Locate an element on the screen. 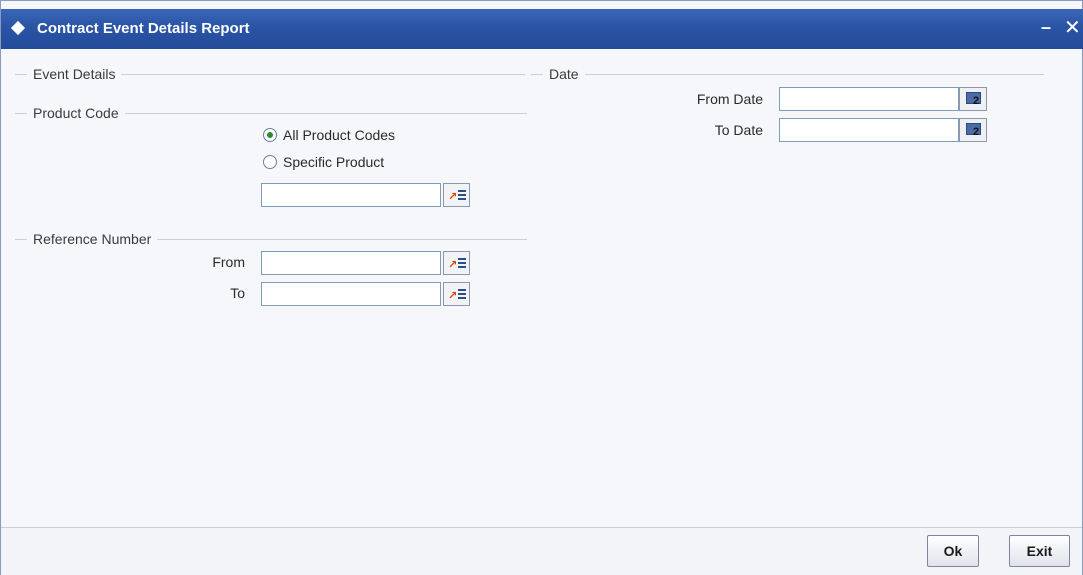 This screenshot has width=1083, height=575. radio-specific-product: Specific Product is located at coordinates (323, 162).